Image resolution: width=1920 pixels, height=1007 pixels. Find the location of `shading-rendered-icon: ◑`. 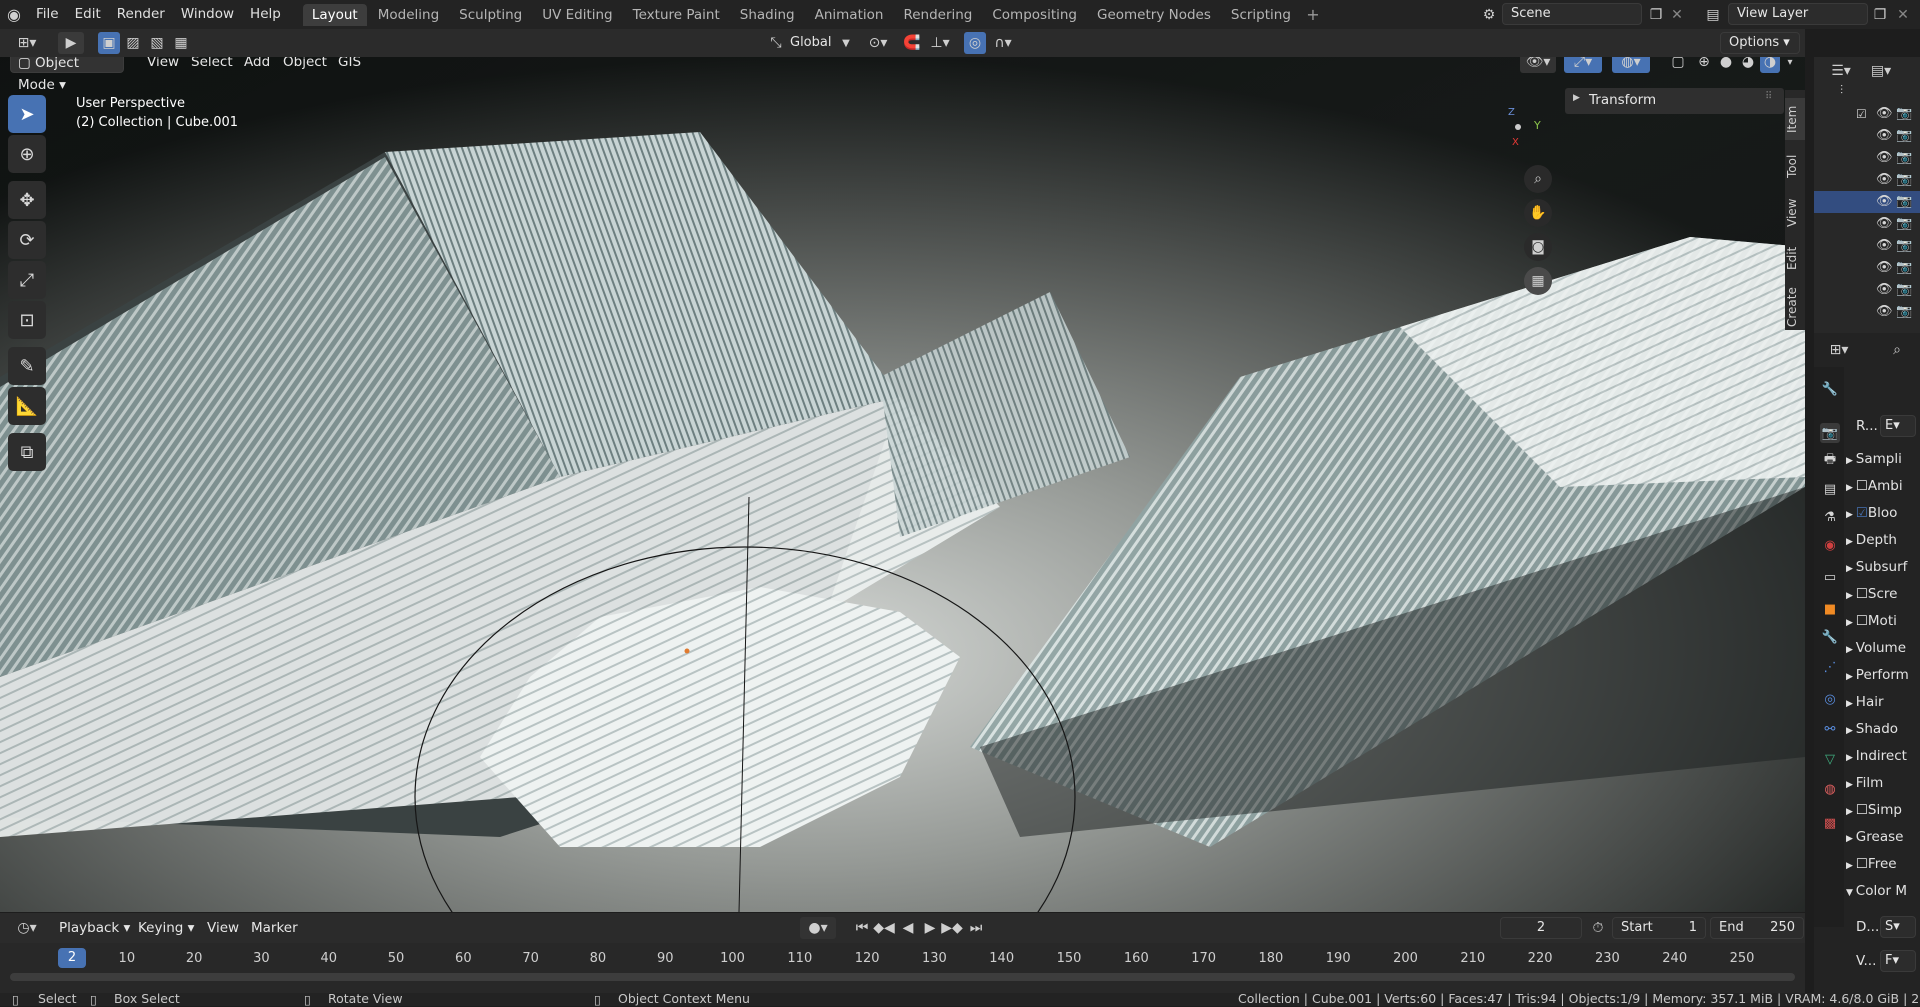

shading-rendered-icon: ◑ is located at coordinates (1770, 65).